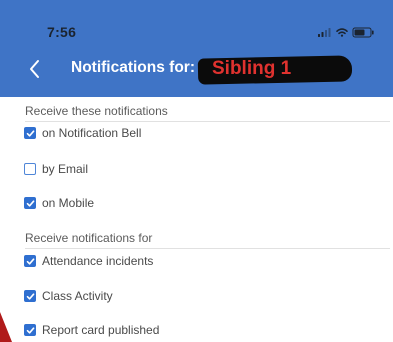  I want to click on option-notification-bell: on Notification Bell, so click(82, 133).